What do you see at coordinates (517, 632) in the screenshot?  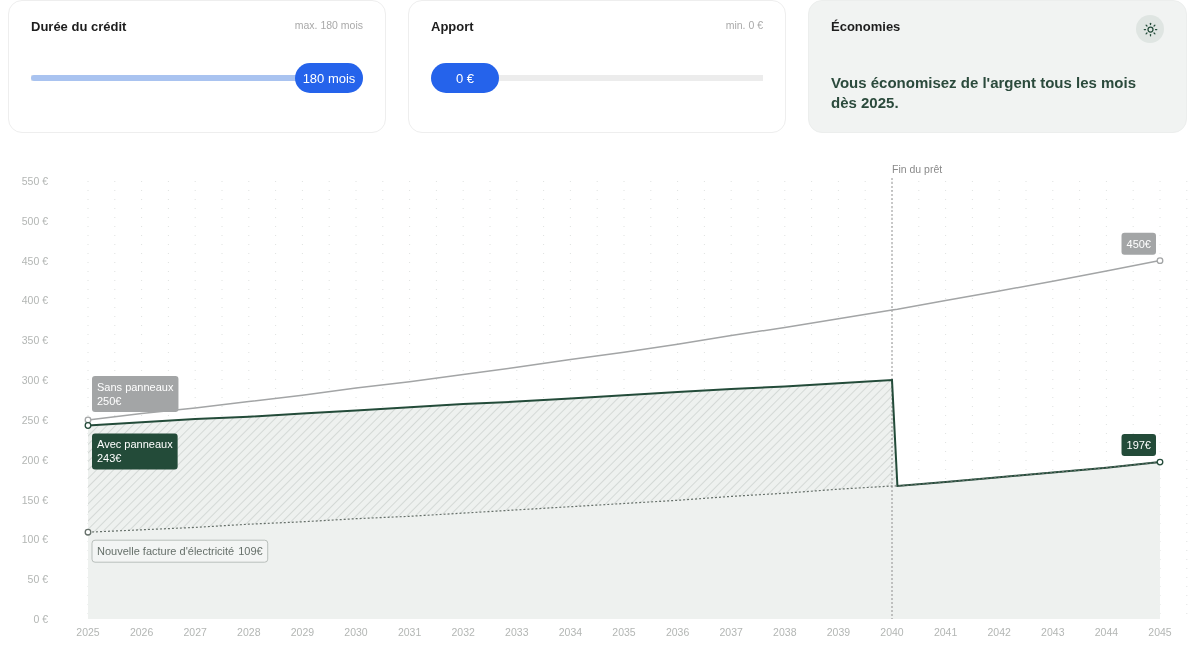 I see `x-axis-label: 2033` at bounding box center [517, 632].